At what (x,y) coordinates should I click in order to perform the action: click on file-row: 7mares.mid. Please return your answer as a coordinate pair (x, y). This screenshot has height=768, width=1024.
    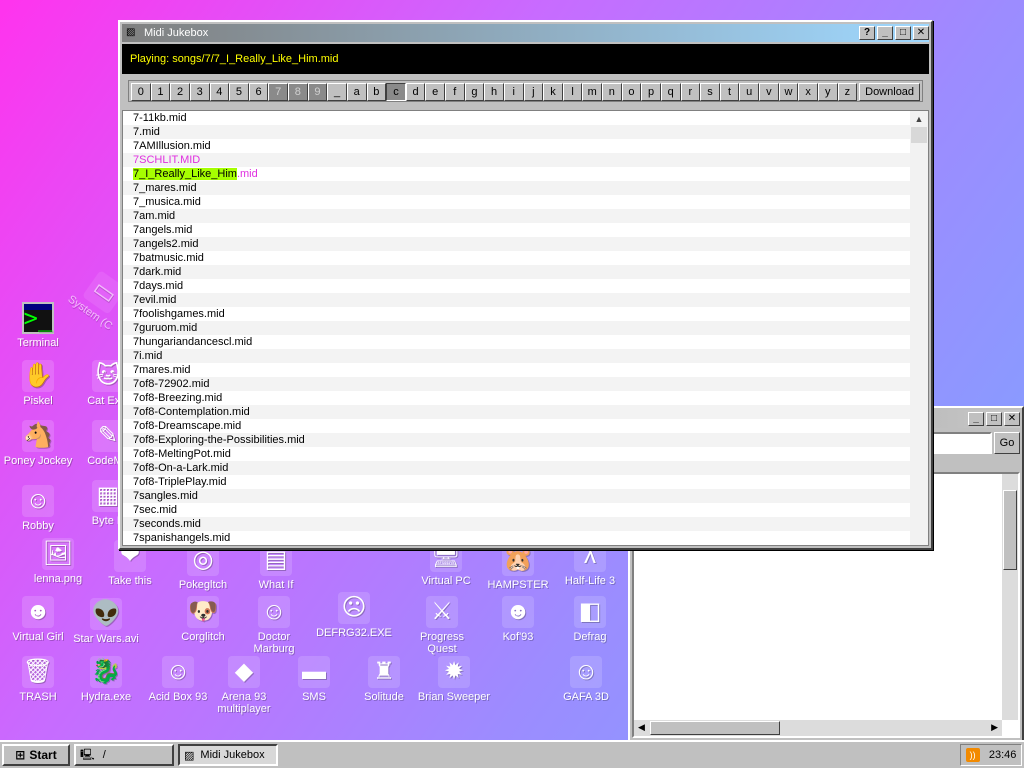
    Looking at the image, I should click on (516, 370).